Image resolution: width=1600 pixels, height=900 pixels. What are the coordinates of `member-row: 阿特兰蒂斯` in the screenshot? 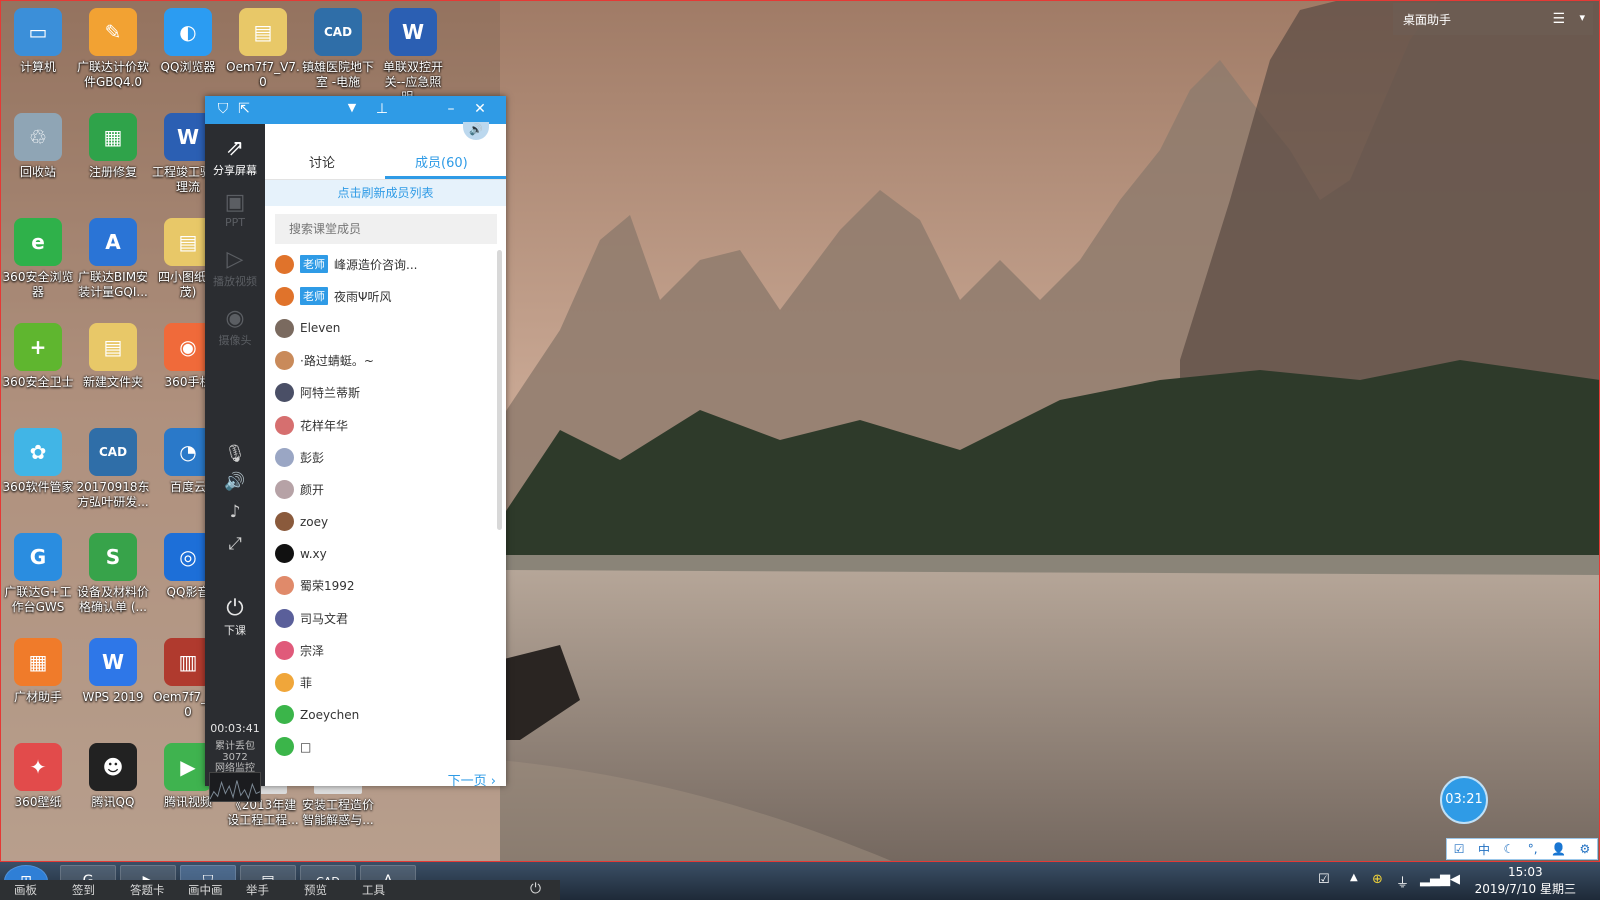 It's located at (380, 393).